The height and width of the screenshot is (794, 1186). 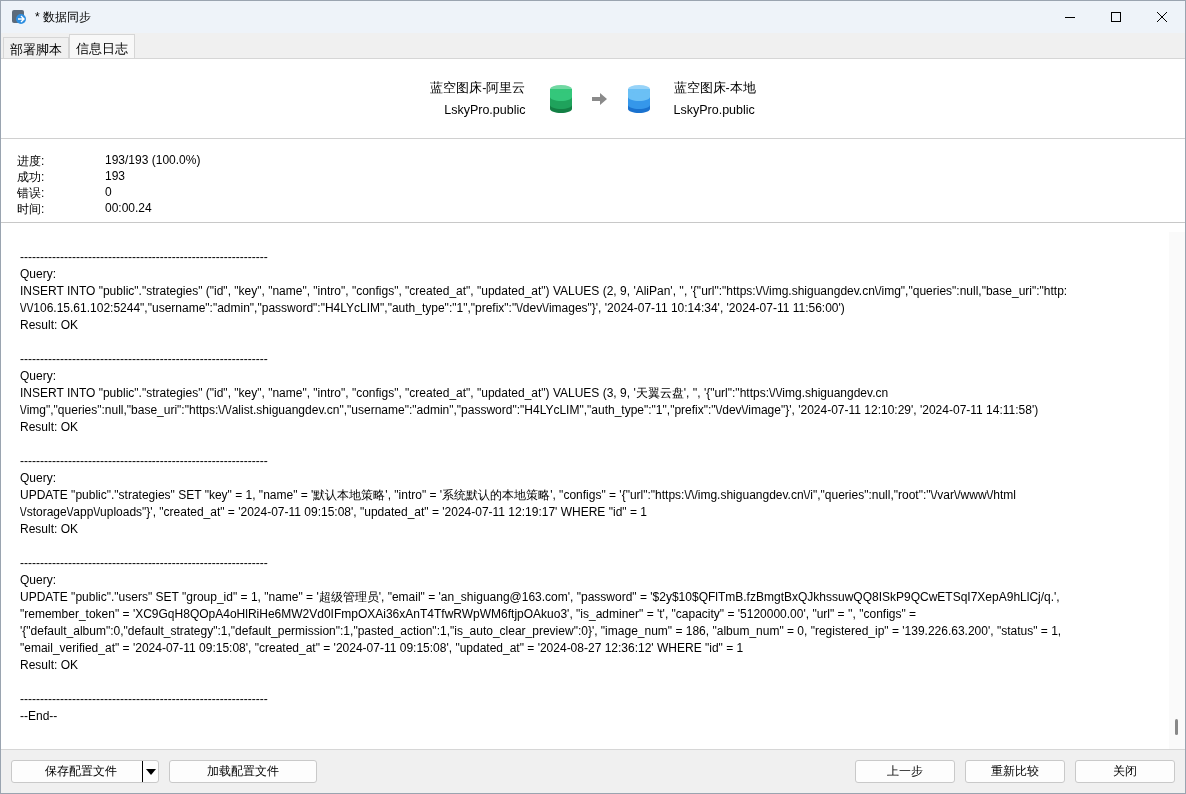 What do you see at coordinates (540, 597) in the screenshot?
I see `log-line: UPDATE "public"."users" SET "group_id" = 1, "name" = '超级管理员', "email" = 'an_shiguang@163.com', "password" = '$2y$10$QFlTmB.fzBmgtBxQJkhssuwQQ8ISkP9QCwETSqI7XepA9hLlCj/q.',` at bounding box center [540, 597].